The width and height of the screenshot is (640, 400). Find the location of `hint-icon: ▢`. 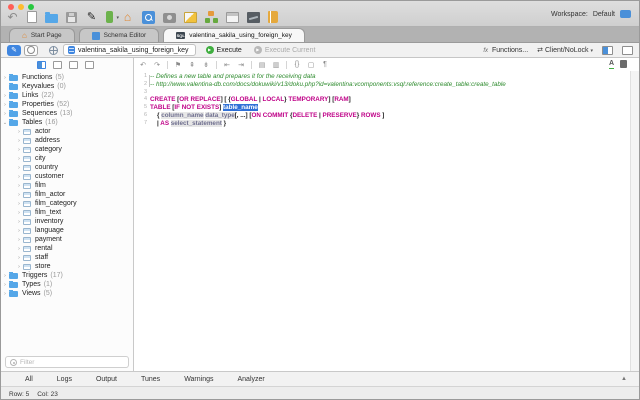

hint-icon: ▢ is located at coordinates (311, 65).